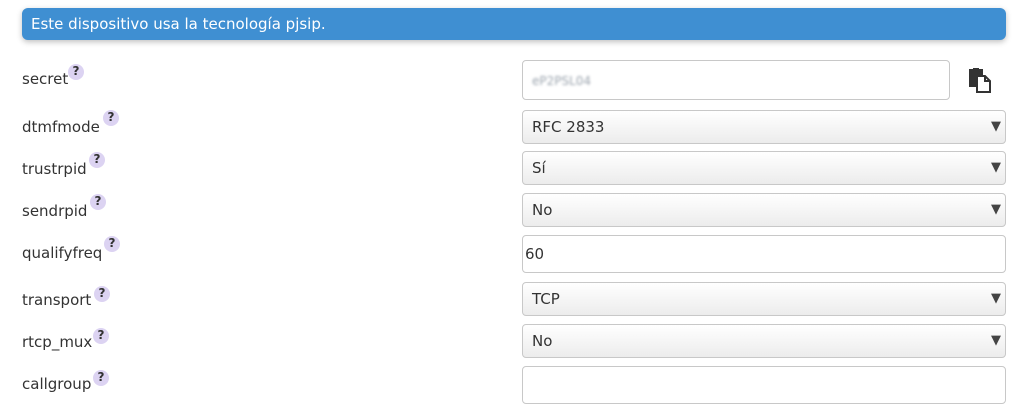 This screenshot has width=1026, height=412. I want to click on label-rtcp_mux: rtcp_mux, so click(57, 342).